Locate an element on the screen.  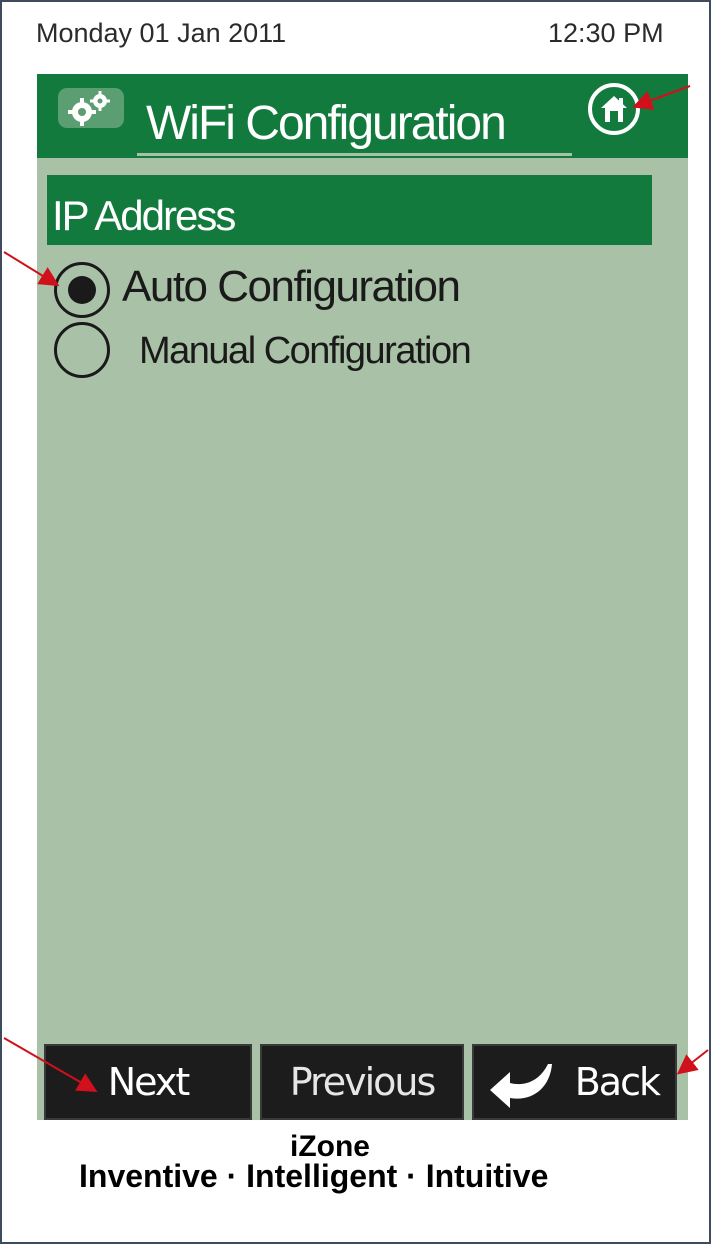
annotation-arrow-home is located at coordinates (661, 97).